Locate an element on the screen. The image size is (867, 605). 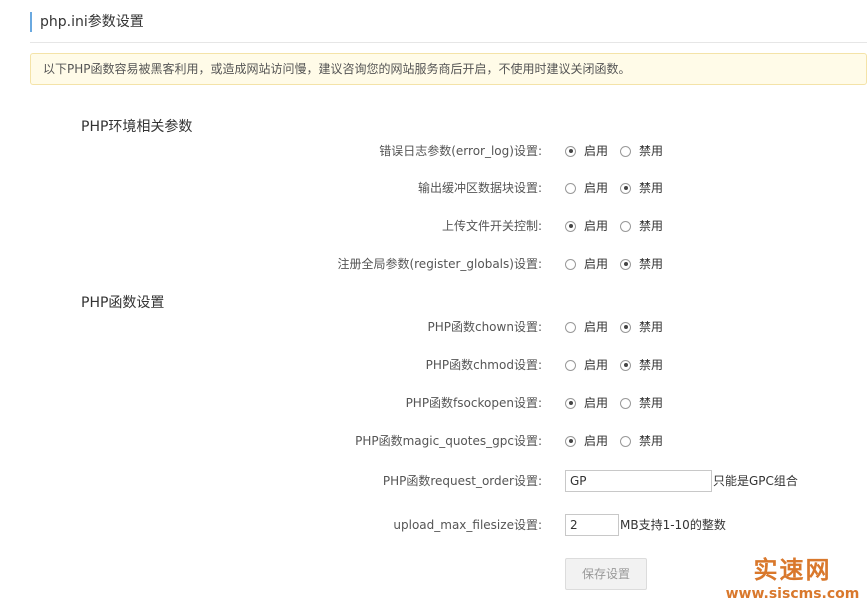
save-settings-button: 保存设置 is located at coordinates (606, 574).